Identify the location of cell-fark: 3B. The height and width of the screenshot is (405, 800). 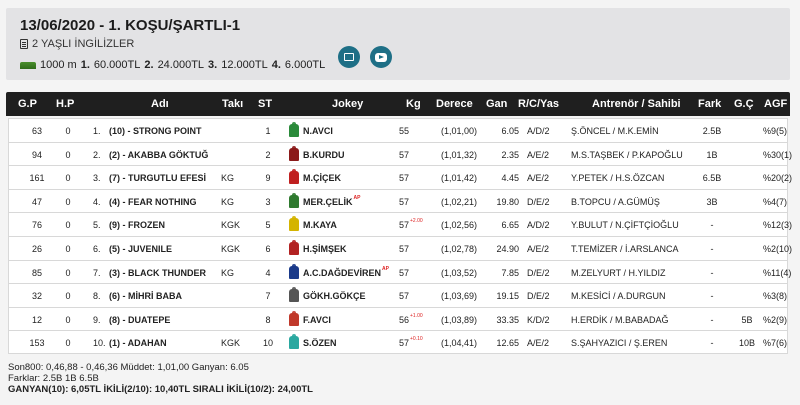
(712, 201).